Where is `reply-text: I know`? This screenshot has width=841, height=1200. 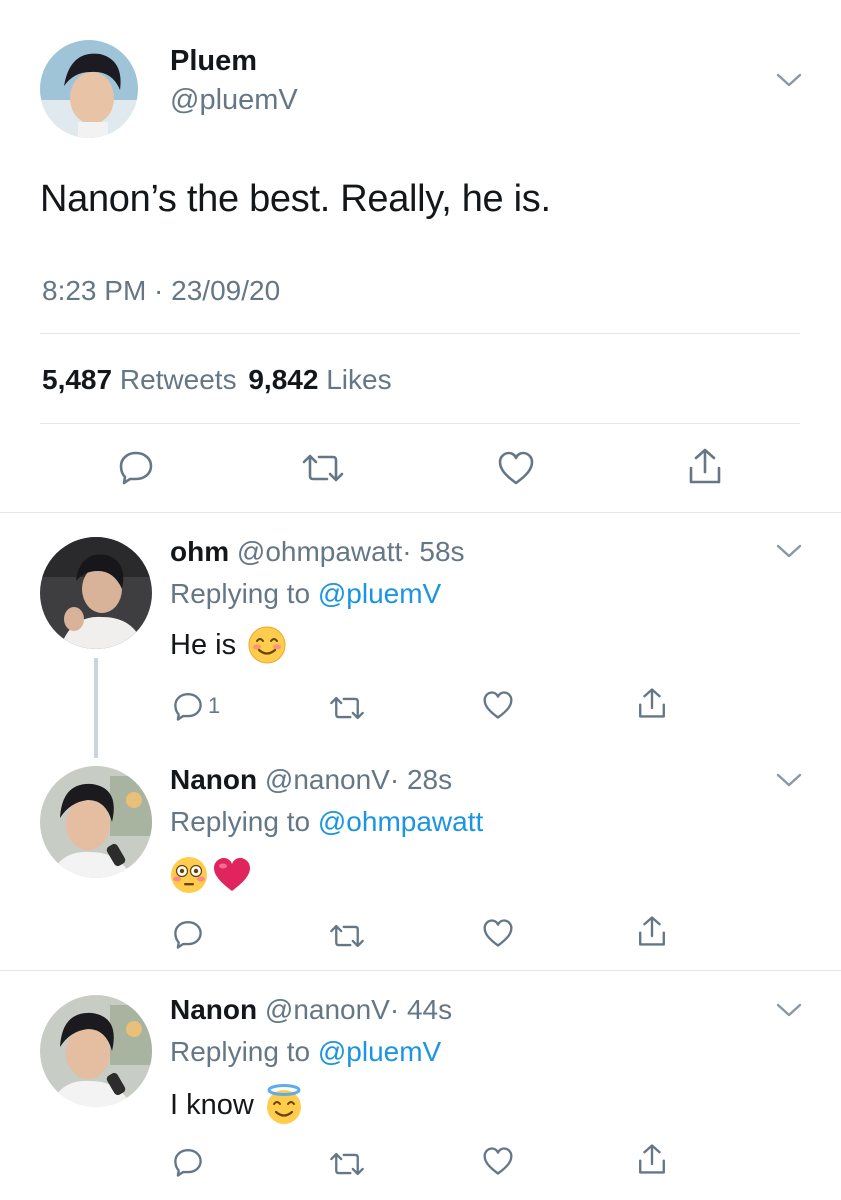 reply-text: I know is located at coordinates (212, 1104).